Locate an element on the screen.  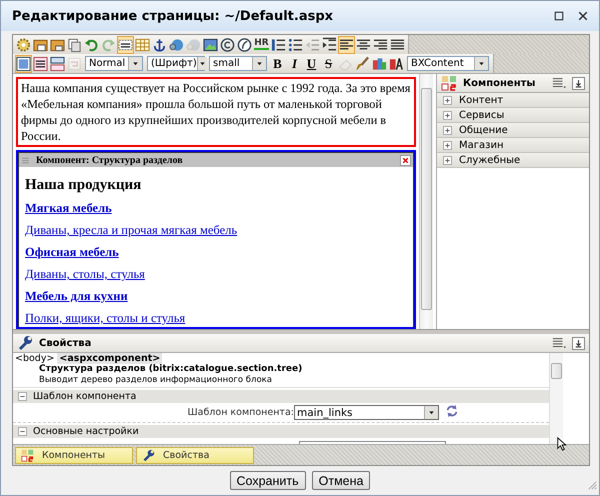
dialog-button: Сохранить is located at coordinates (268, 480).